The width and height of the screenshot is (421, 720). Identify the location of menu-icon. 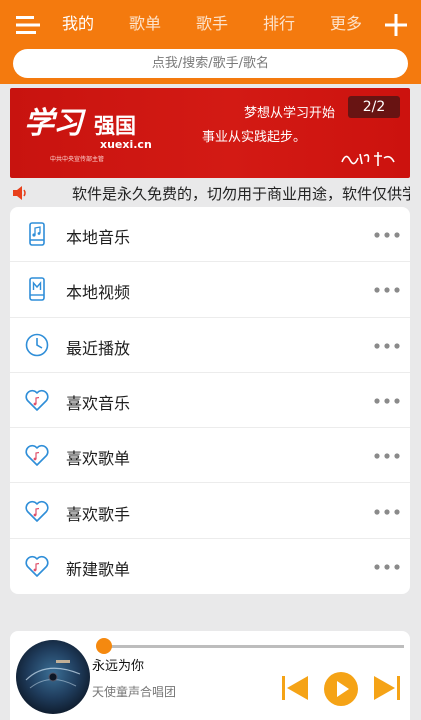
(28, 25).